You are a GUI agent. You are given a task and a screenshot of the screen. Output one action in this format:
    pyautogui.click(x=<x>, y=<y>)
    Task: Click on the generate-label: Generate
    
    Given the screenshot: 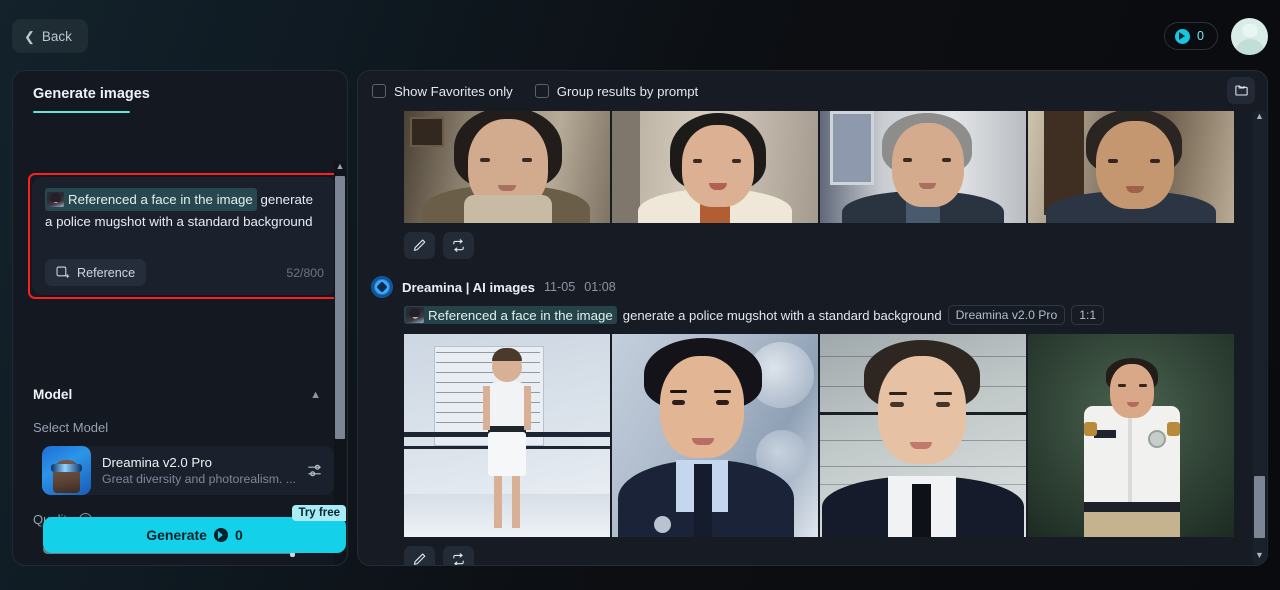 What is the action you would take?
    pyautogui.click(x=176, y=535)
    